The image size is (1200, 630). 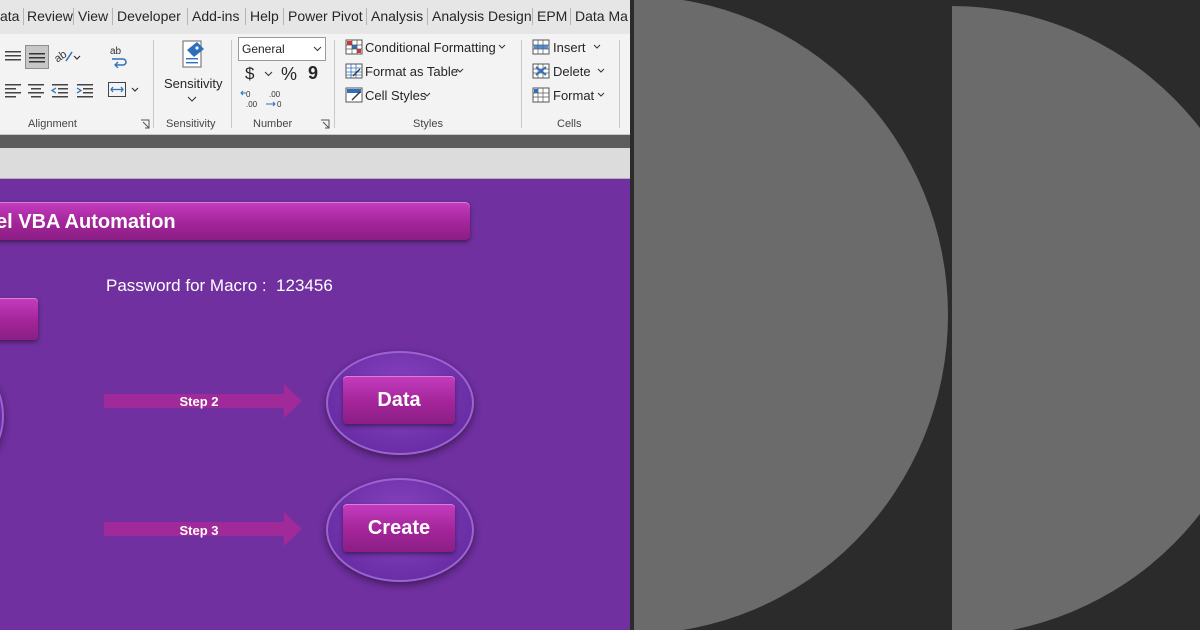 I want to click on number-format-value: General, so click(x=263, y=49).